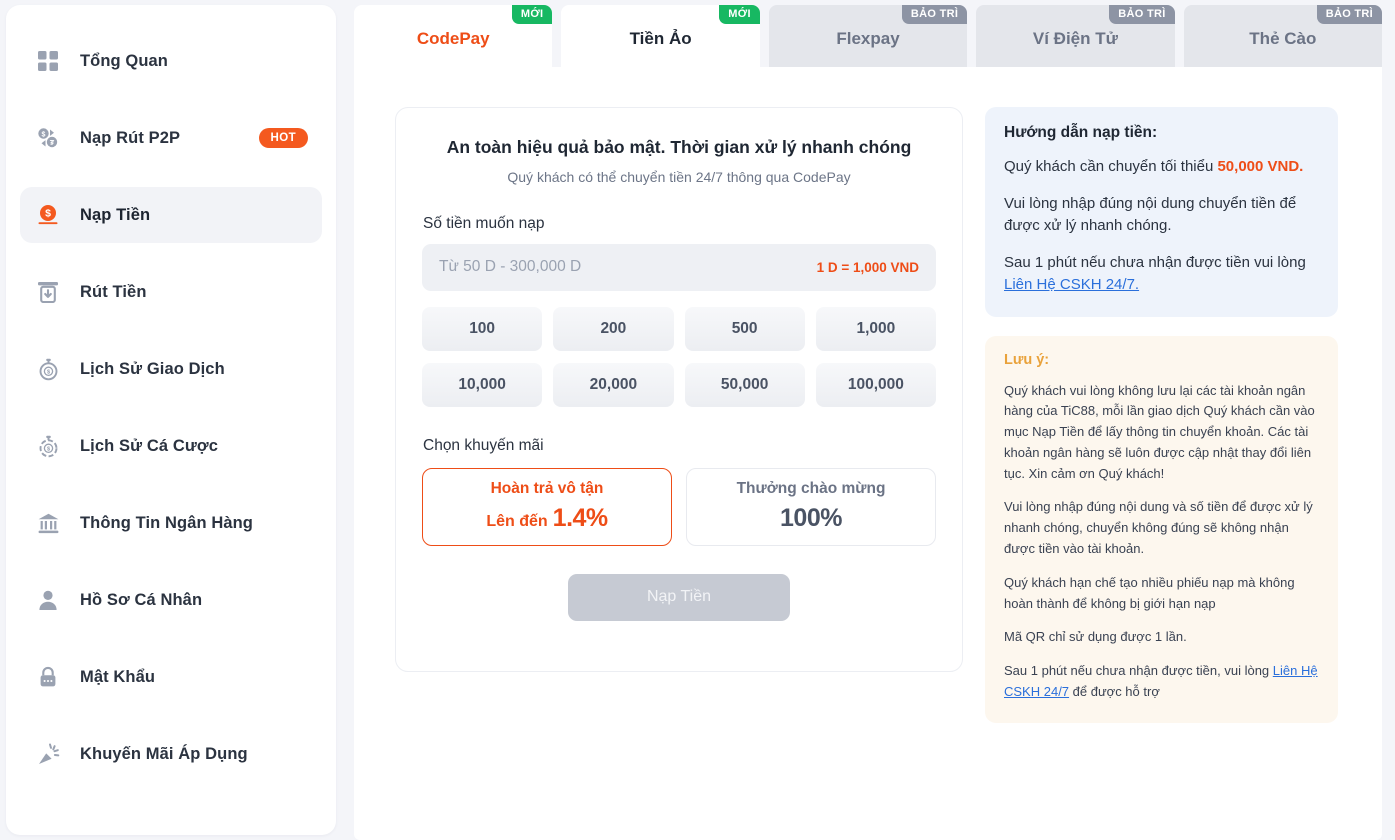 Image resolution: width=1395 pixels, height=840 pixels. Describe the element at coordinates (149, 445) in the screenshot. I see `sidebar-item-label: Lịch Sử Cá Cược` at that location.